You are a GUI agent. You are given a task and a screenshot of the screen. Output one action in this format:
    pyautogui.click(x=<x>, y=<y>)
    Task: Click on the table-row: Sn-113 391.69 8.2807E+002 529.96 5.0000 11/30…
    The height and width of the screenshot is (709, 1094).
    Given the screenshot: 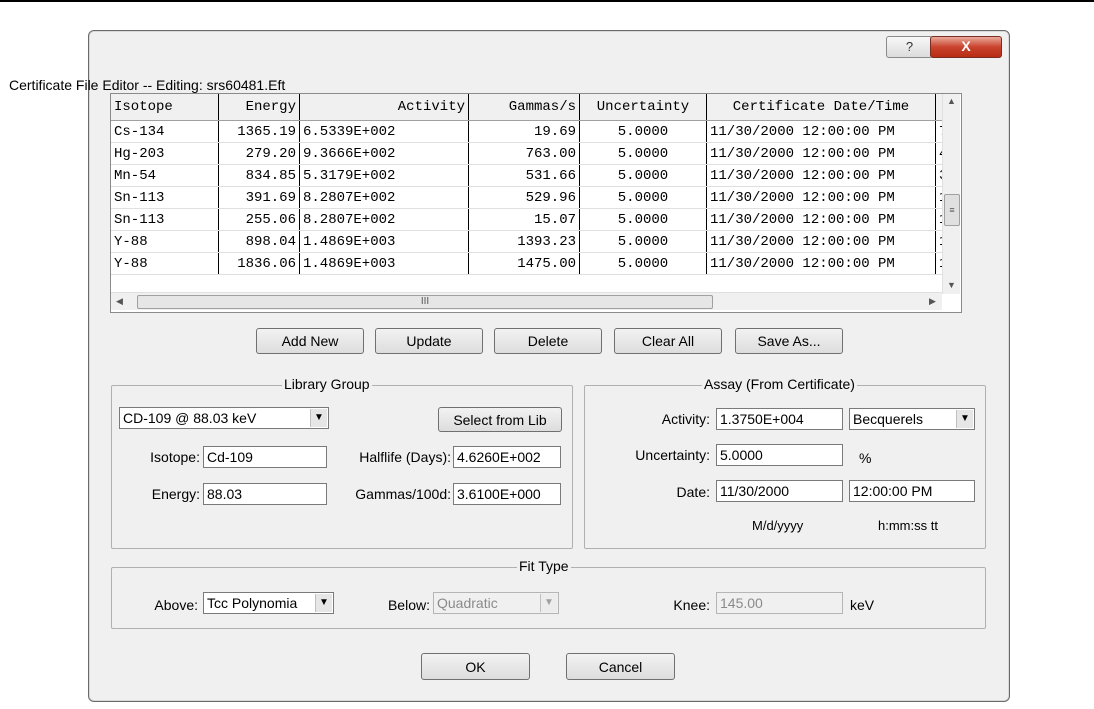 What is the action you would take?
    pyautogui.click(x=533, y=197)
    